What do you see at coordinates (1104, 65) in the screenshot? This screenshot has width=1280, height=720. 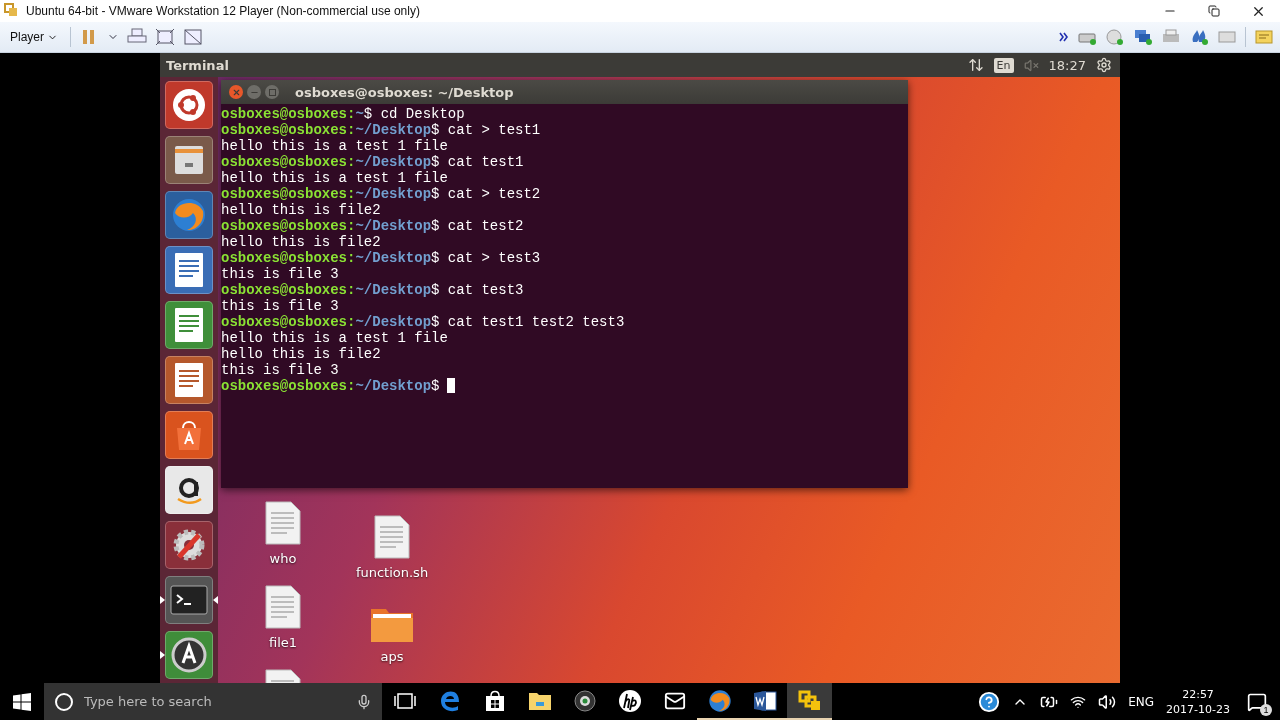 I see `settings-icon` at bounding box center [1104, 65].